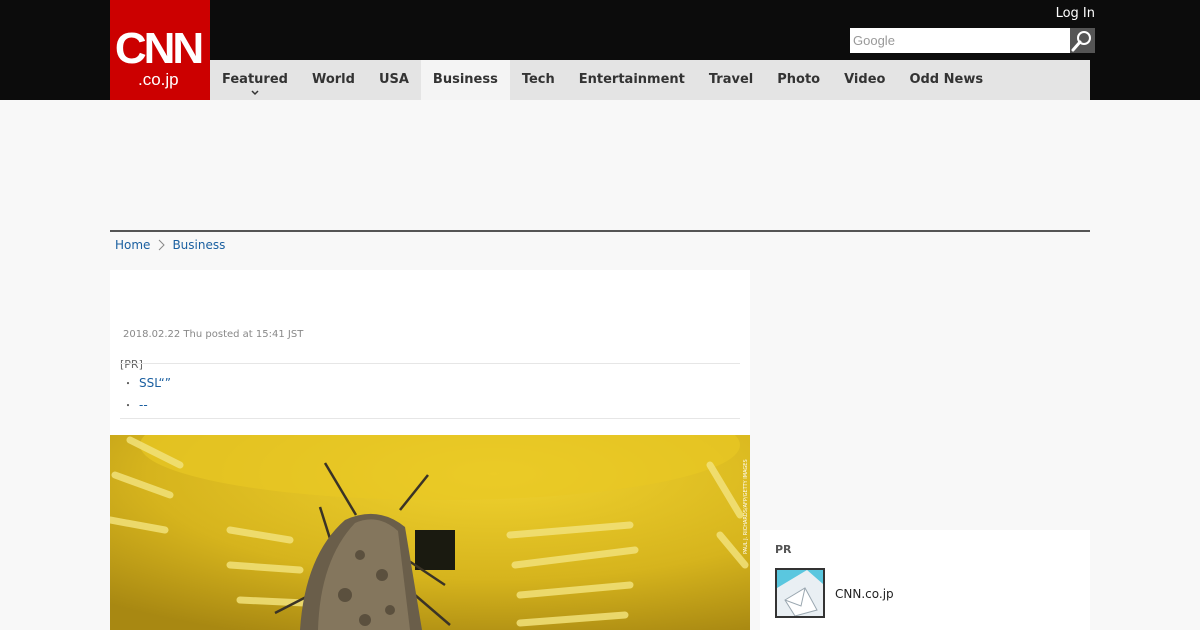 The image size is (1200, 630). Describe the element at coordinates (143, 405) in the screenshot. I see `pr-link-label: --` at that location.